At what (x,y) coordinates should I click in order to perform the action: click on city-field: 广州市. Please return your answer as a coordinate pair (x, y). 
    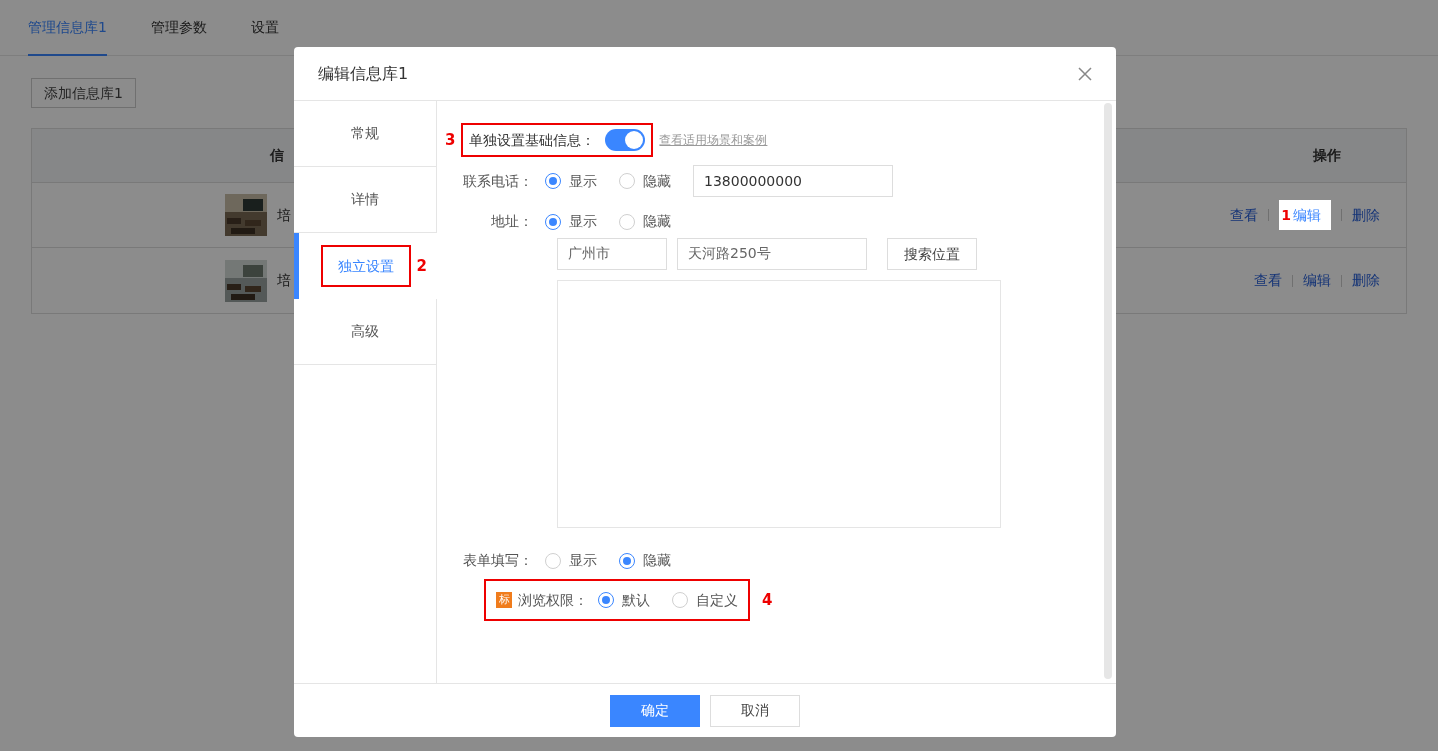
    Looking at the image, I should click on (612, 254).